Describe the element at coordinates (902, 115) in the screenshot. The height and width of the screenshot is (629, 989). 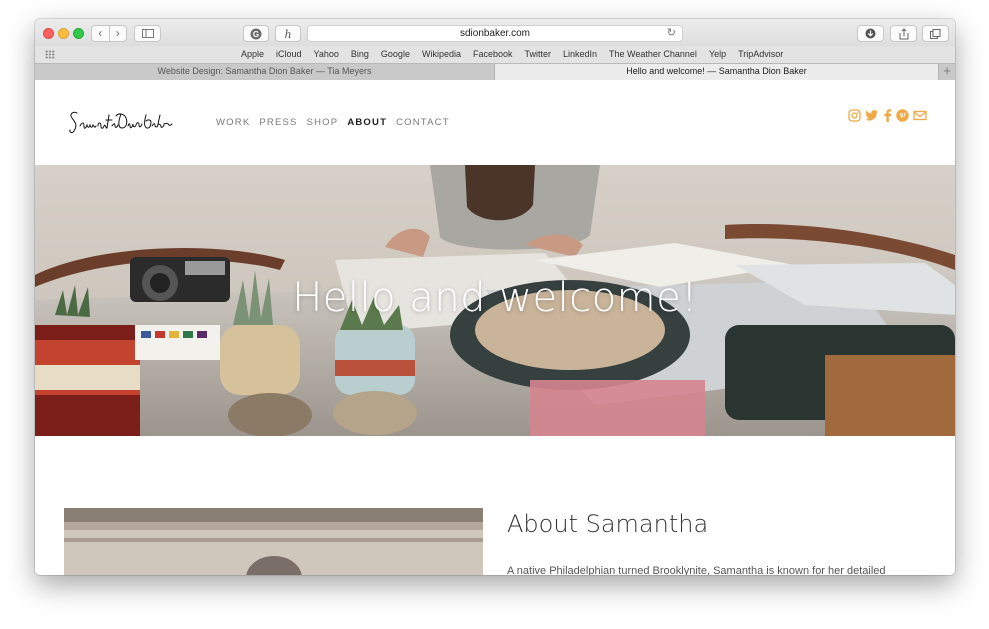
I see `pinterest-icon` at that location.